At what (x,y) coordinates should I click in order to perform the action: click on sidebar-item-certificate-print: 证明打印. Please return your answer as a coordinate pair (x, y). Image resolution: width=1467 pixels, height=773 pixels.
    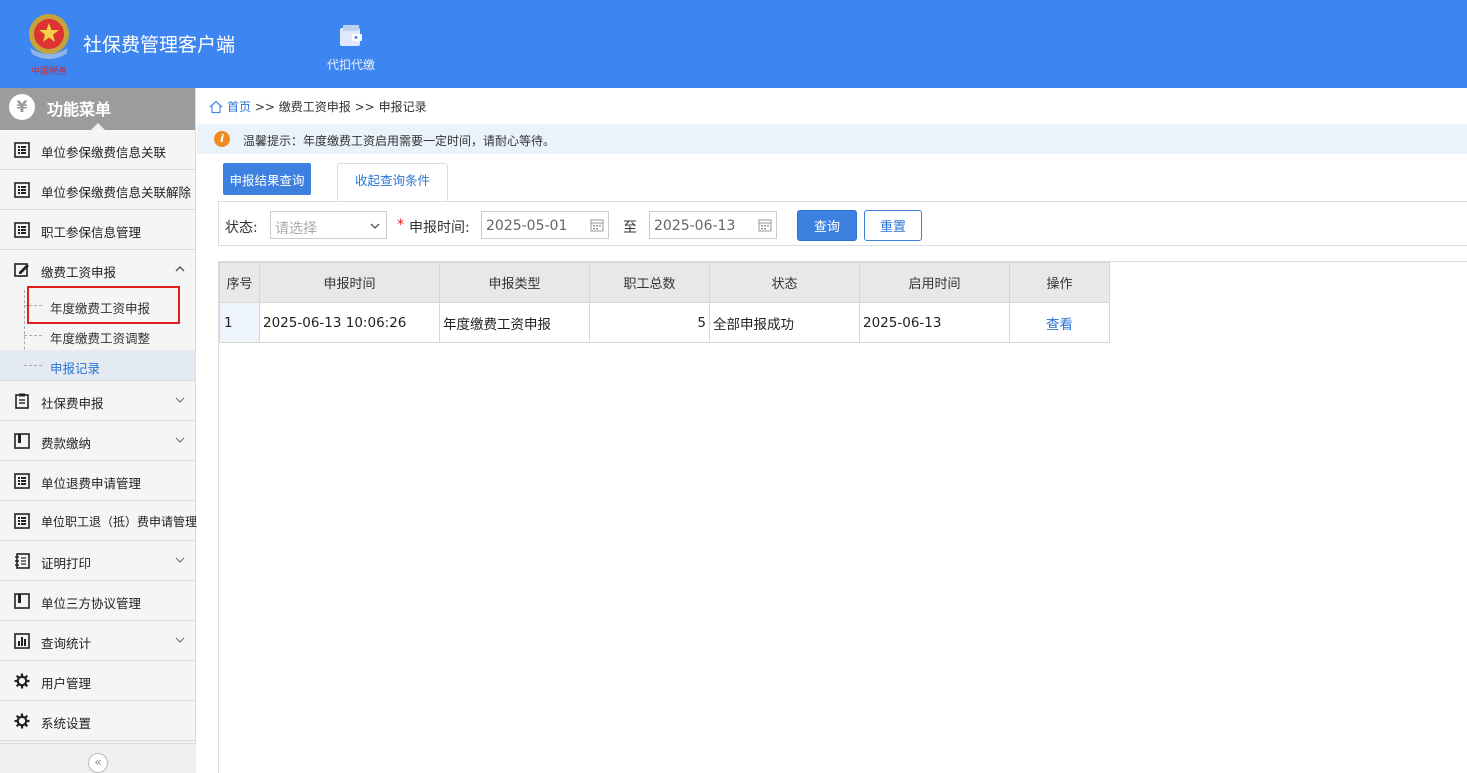
    Looking at the image, I should click on (97, 561).